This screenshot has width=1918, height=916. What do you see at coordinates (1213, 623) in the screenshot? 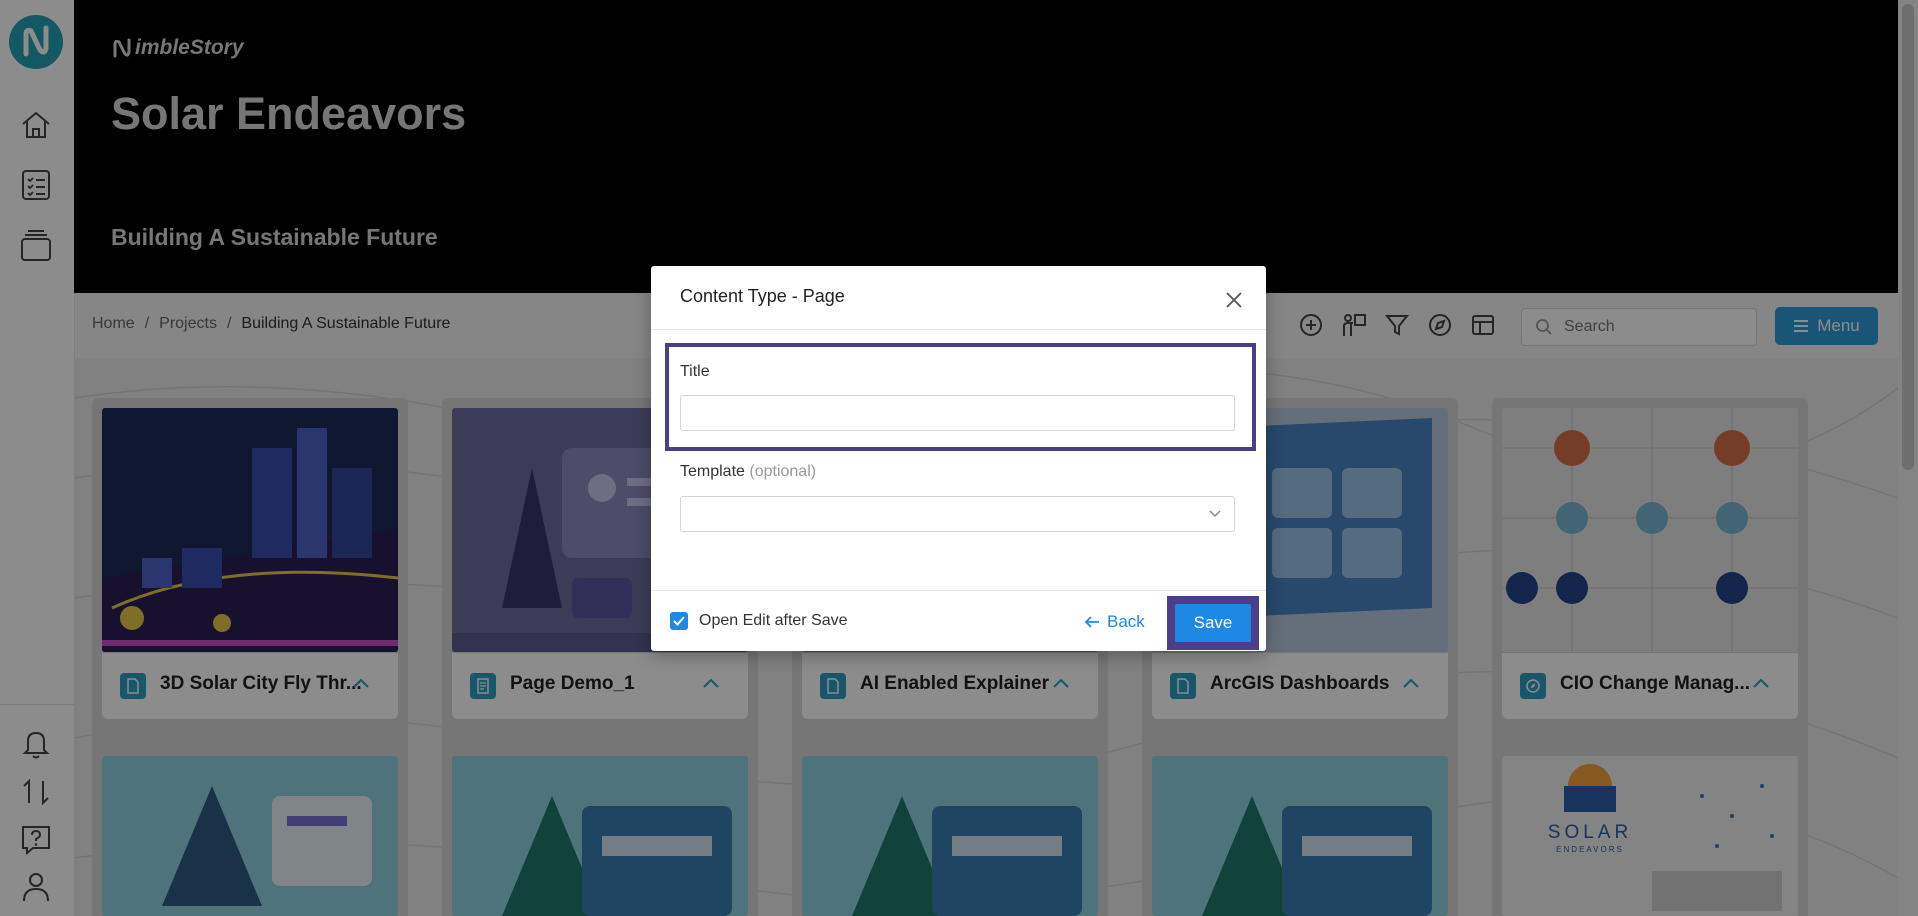
I see `save-button: Save` at bounding box center [1213, 623].